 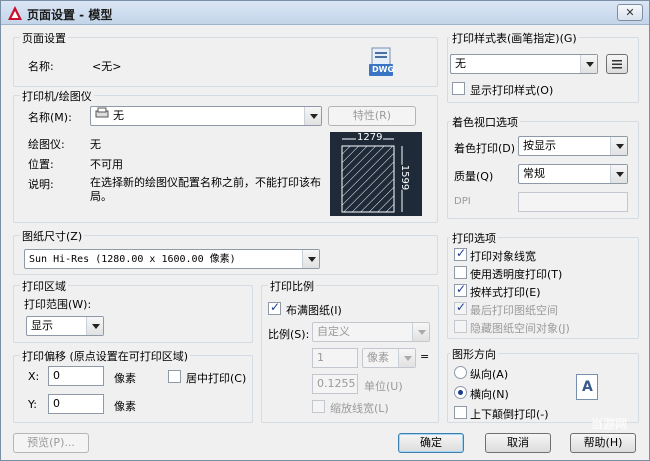 What do you see at coordinates (118, 115) in the screenshot?
I see `printer-name-value: 无` at bounding box center [118, 115].